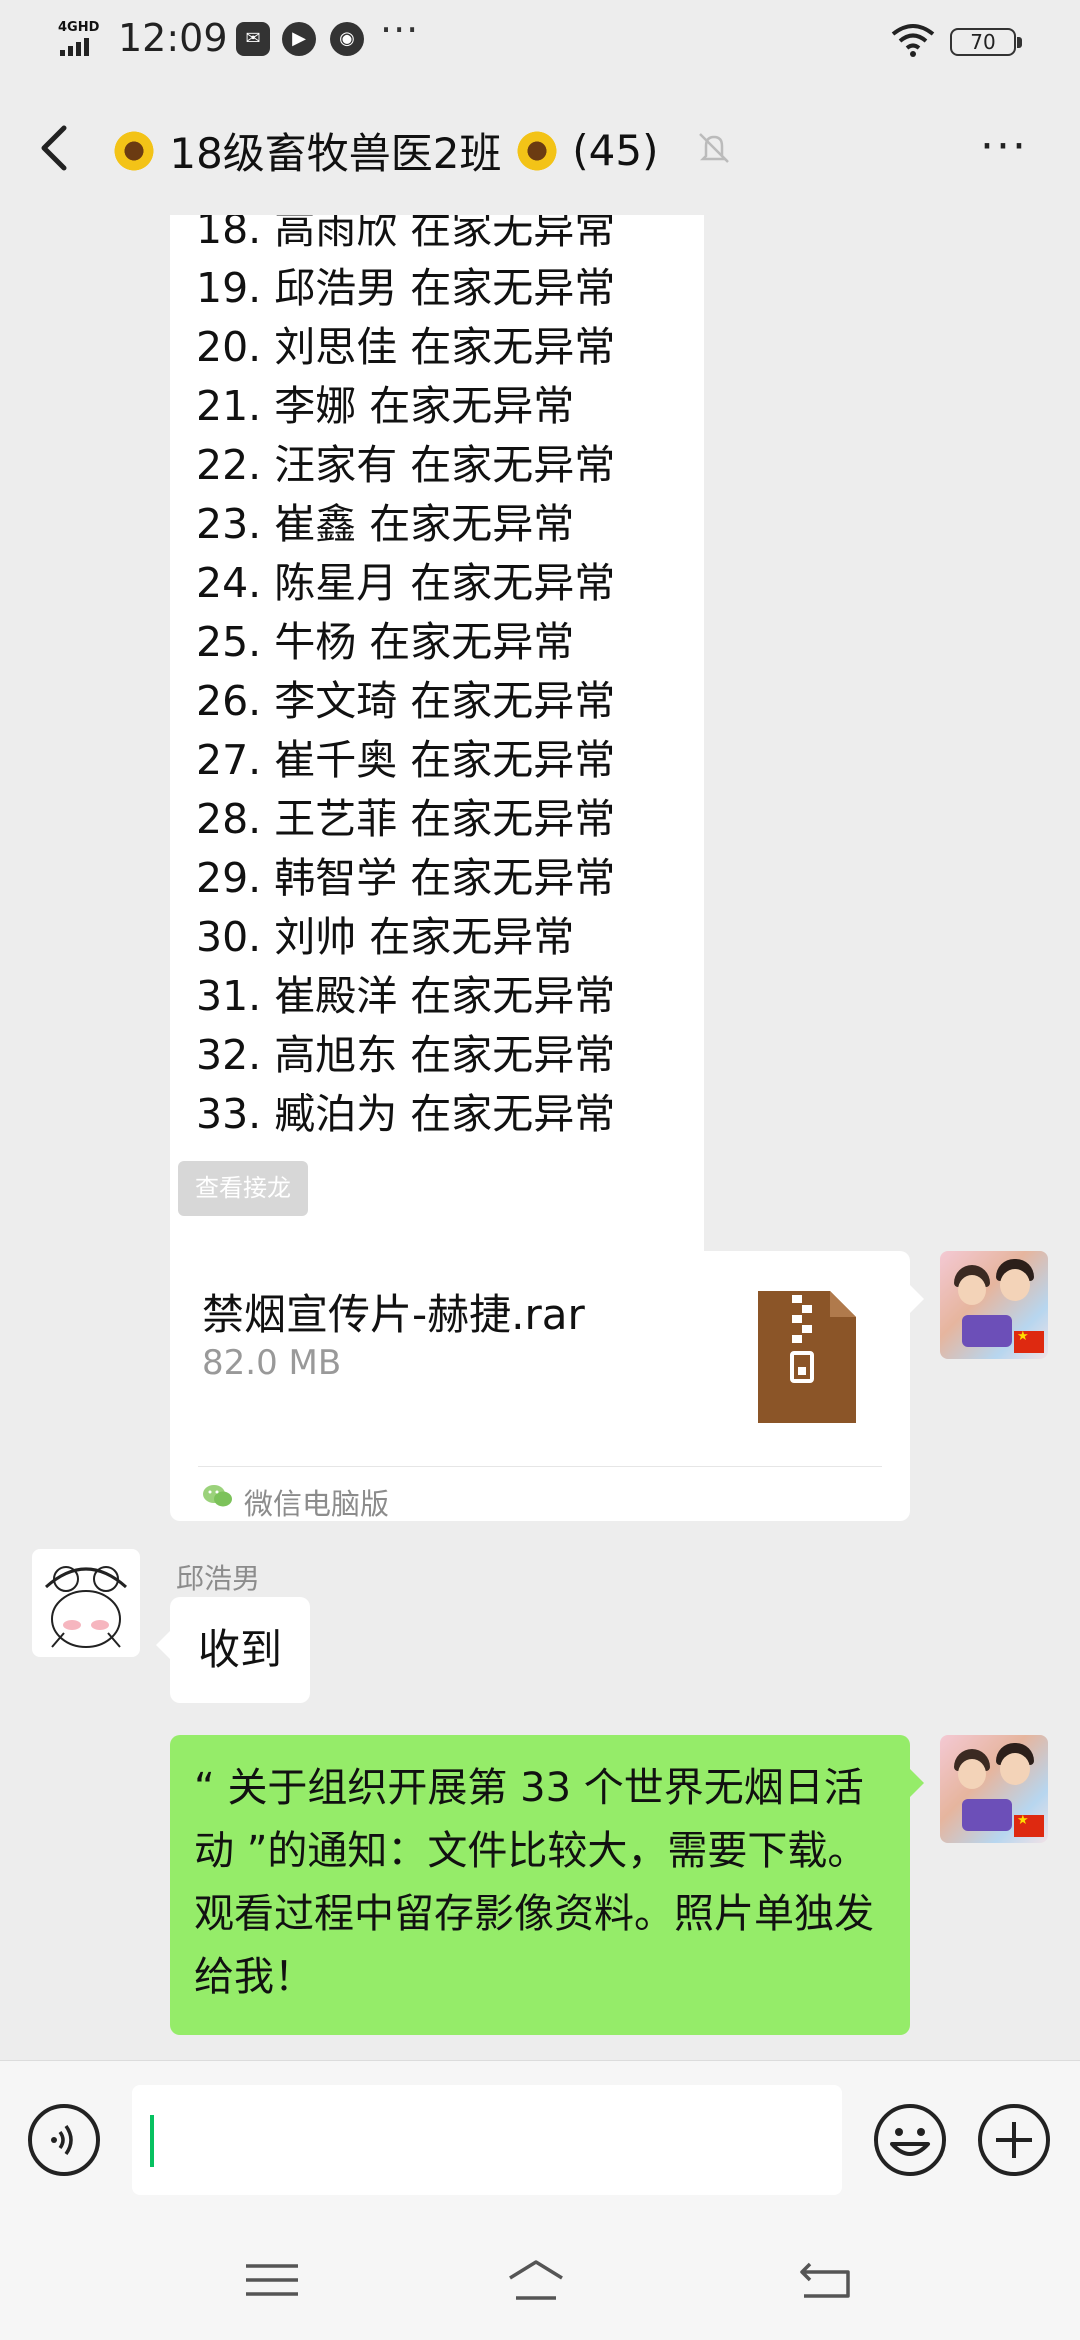 The image size is (1080, 2340). I want to click on wifi-icon, so click(913, 40).